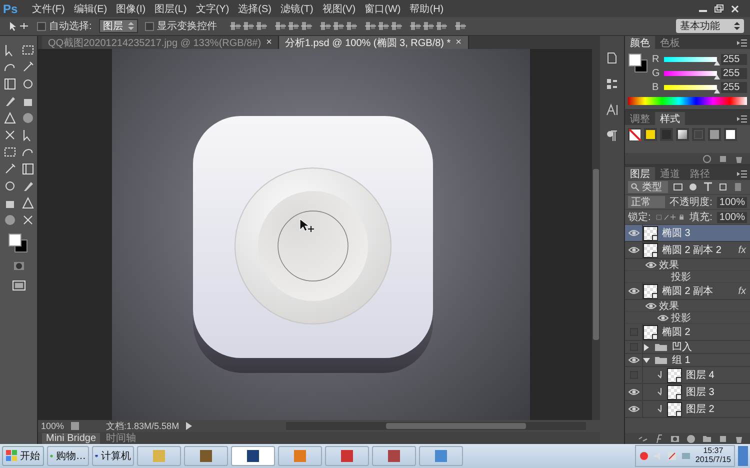 The height and width of the screenshot is (468, 750). What do you see at coordinates (687, 347) in the screenshot?
I see `layer-row: 凹入` at bounding box center [687, 347].